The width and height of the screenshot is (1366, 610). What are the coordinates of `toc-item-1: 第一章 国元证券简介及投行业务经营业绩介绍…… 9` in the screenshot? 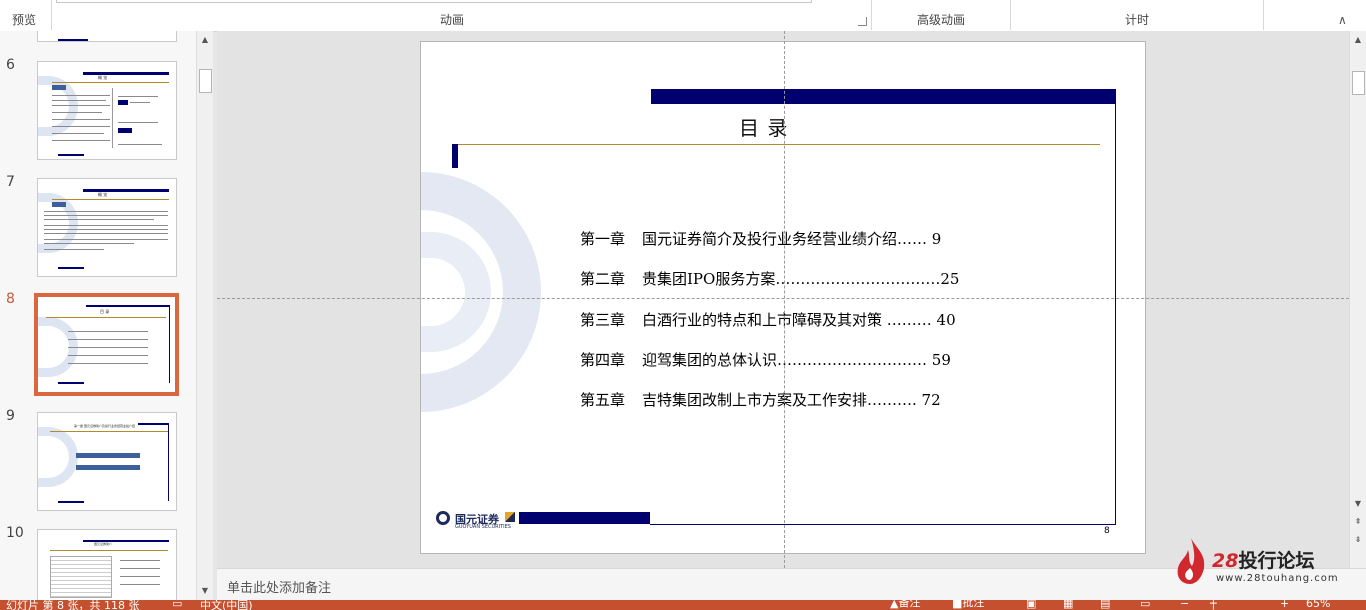 It's located at (760, 238).